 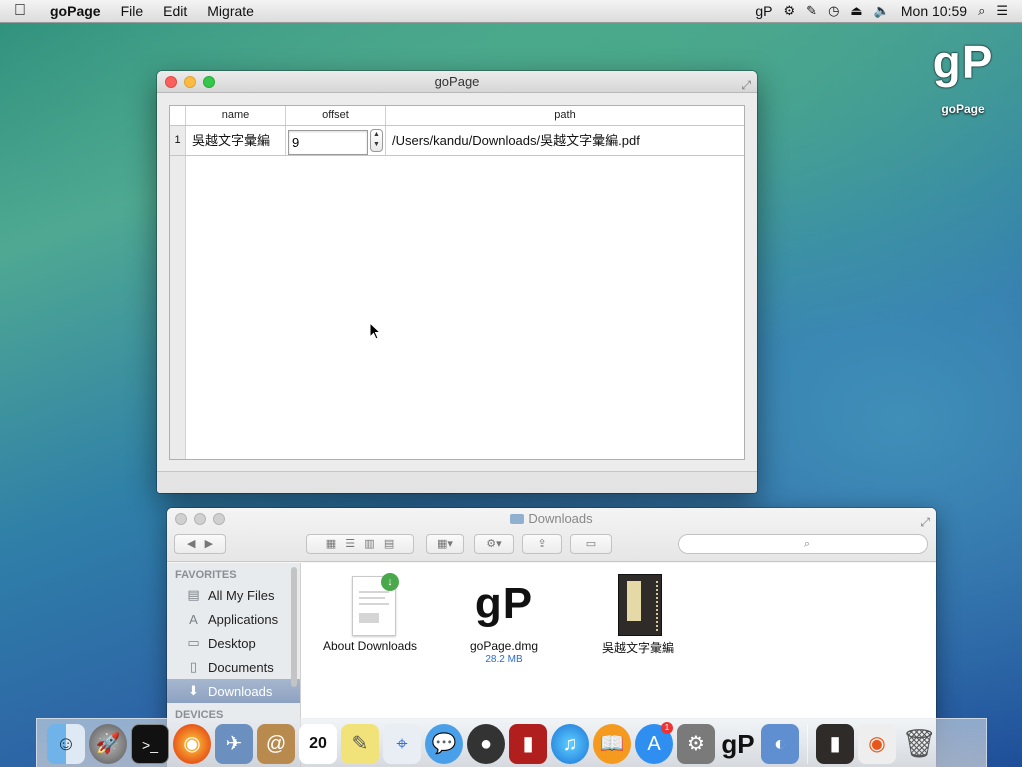 I want to click on eject-icon: ⏏, so click(x=856, y=11).